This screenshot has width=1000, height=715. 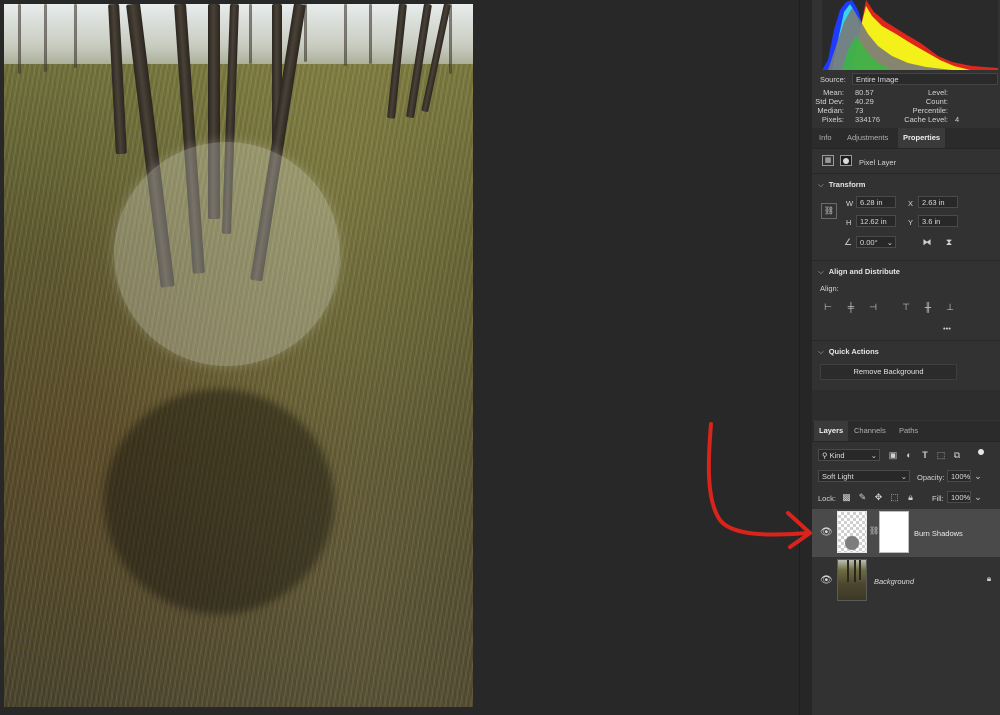 What do you see at coordinates (876, 221) in the screenshot?
I see `height-field: 12.62 in` at bounding box center [876, 221].